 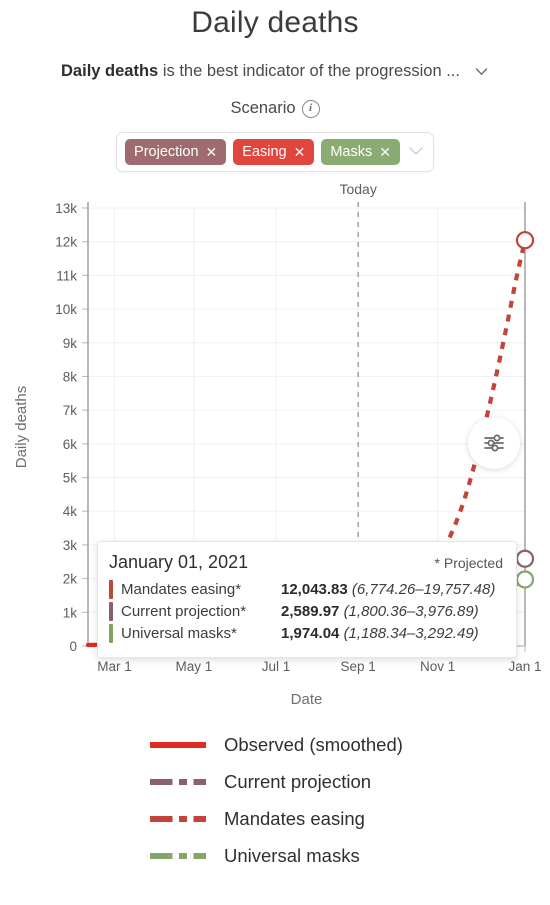 I want to click on tooltip-series-values: 12,043.83 (6,774.26–19,757.48), so click(x=388, y=589).